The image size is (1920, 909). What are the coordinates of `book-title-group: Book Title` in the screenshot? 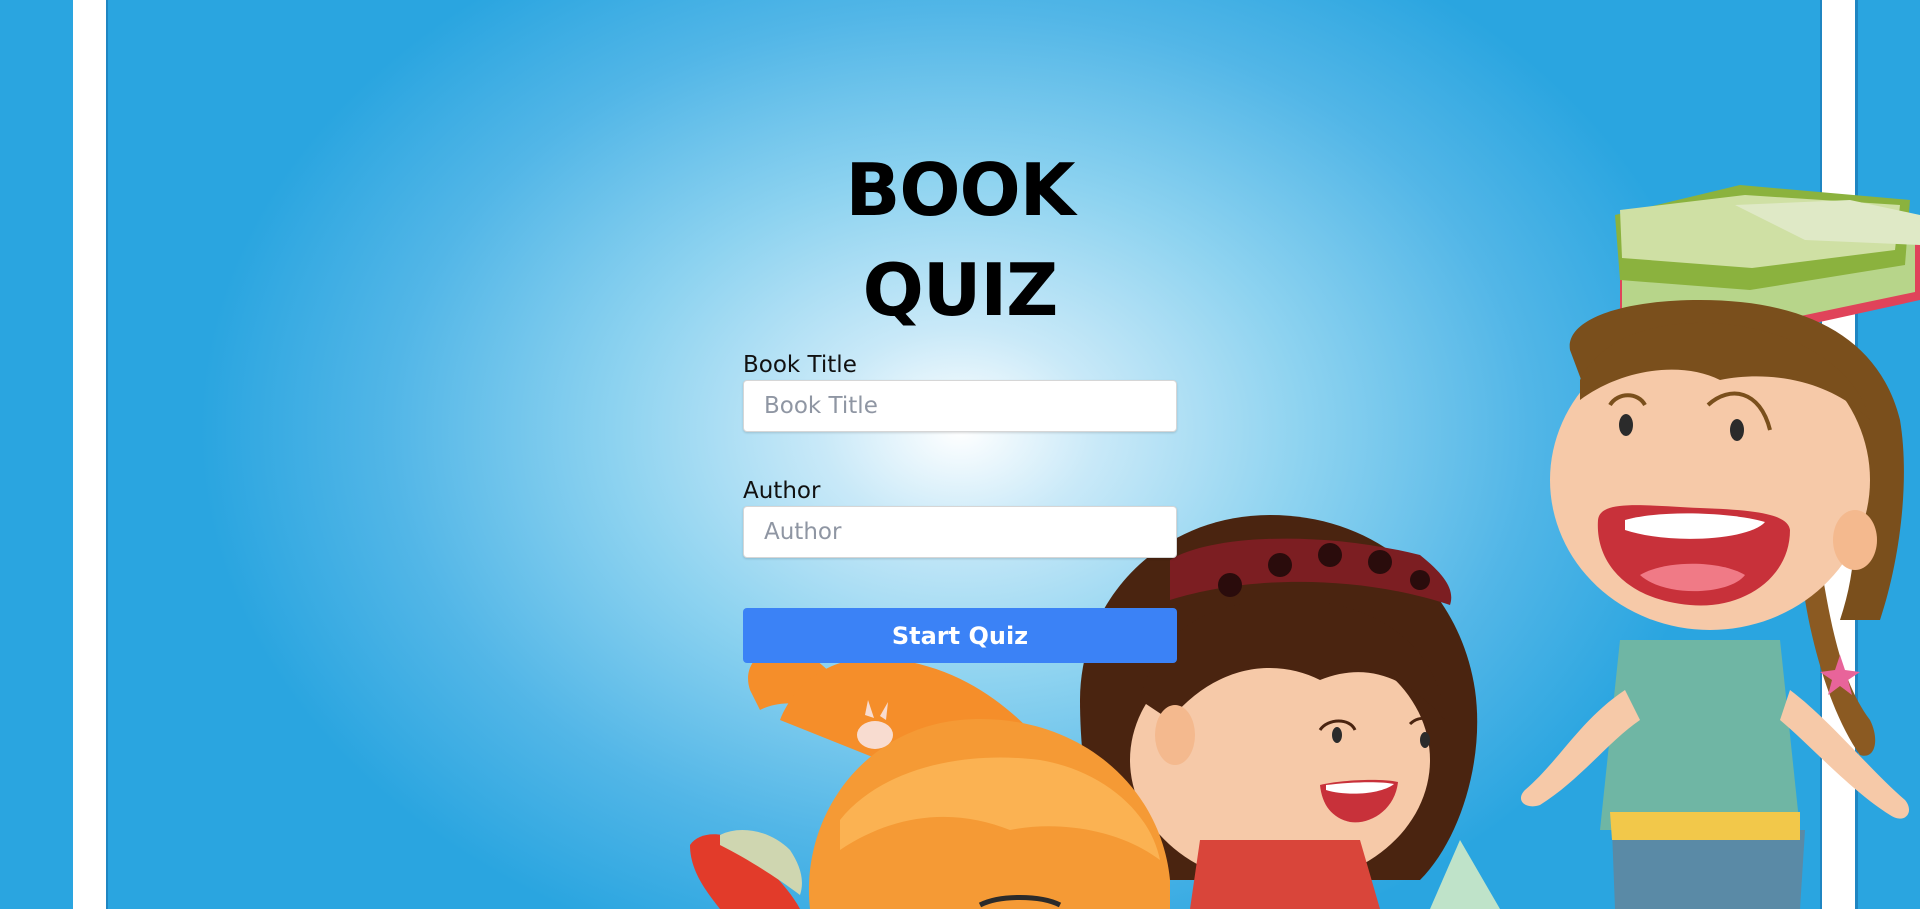 It's located at (960, 391).